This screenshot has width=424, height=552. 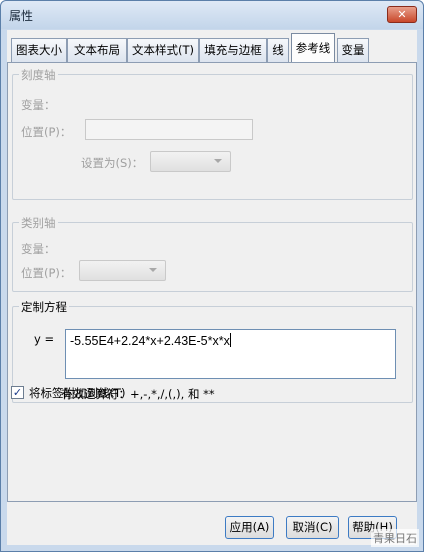 What do you see at coordinates (46, 132) in the screenshot?
I see `scale-axis-position-label: 位置(P)：` at bounding box center [46, 132].